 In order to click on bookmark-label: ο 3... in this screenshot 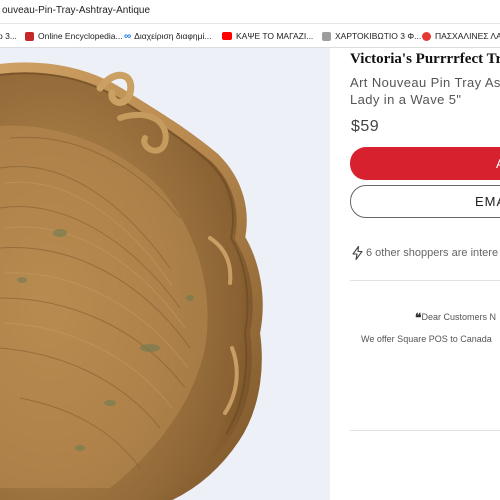, I will do `click(8, 36)`.